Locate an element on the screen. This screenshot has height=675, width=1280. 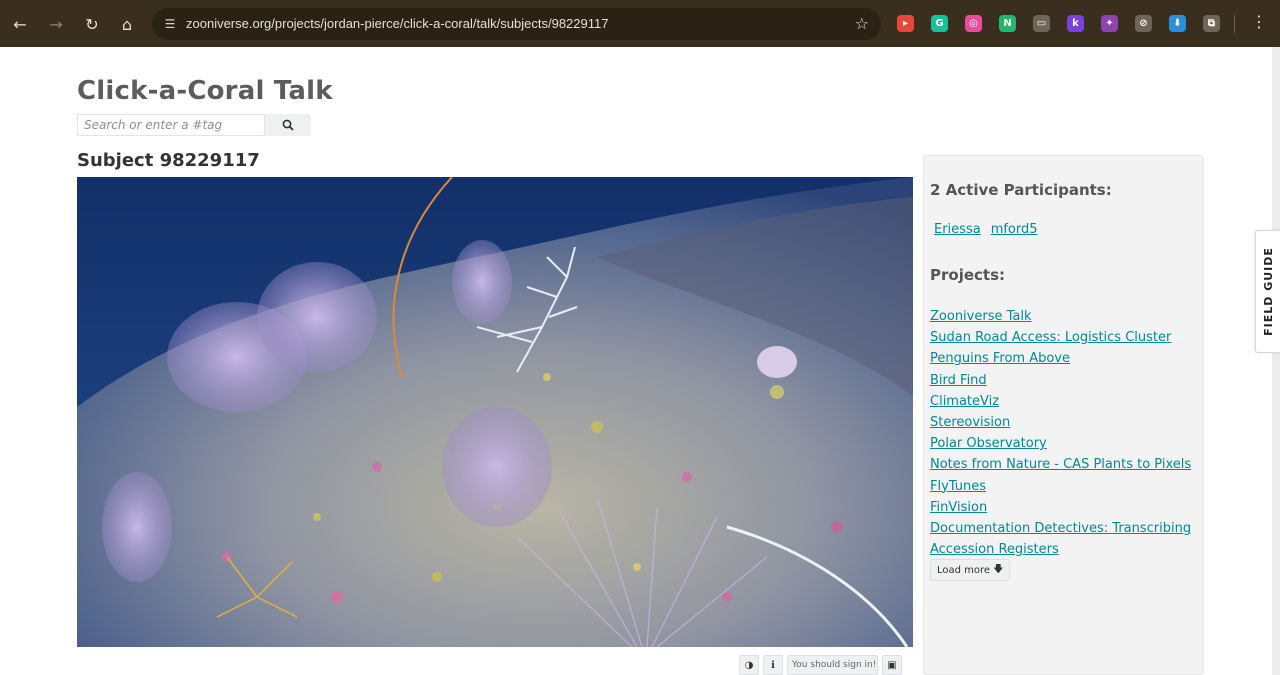
load-more-button: Load more 🡇 is located at coordinates (970, 570).